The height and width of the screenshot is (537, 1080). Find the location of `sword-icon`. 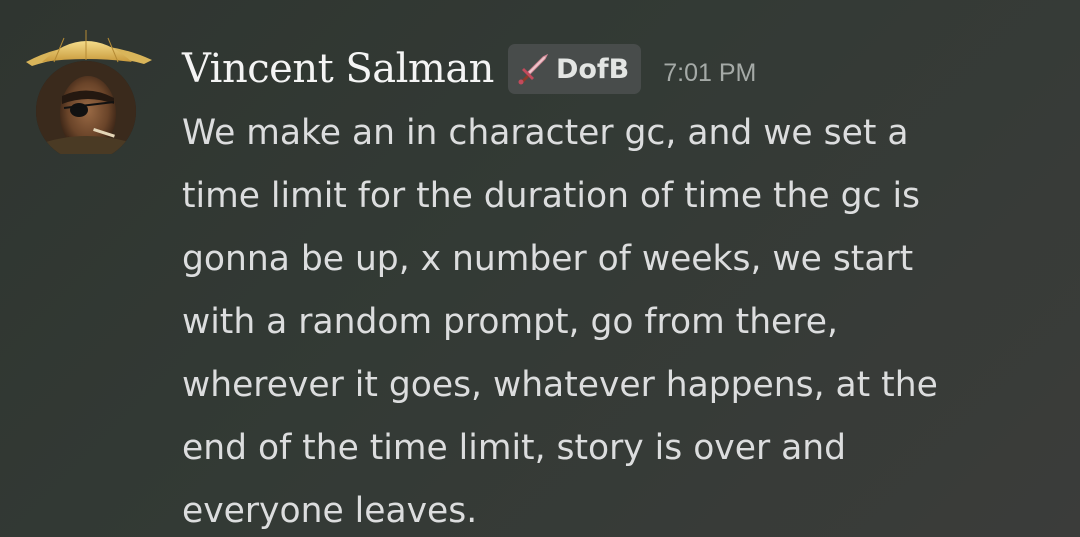

sword-icon is located at coordinates (533, 69).